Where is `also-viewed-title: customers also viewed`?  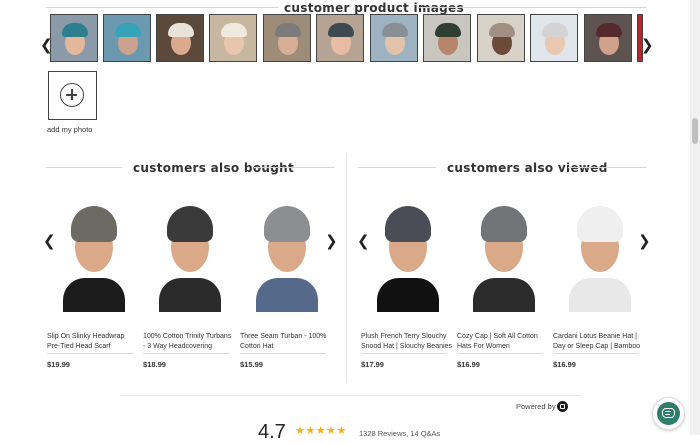 also-viewed-title: customers also viewed is located at coordinates (527, 168).